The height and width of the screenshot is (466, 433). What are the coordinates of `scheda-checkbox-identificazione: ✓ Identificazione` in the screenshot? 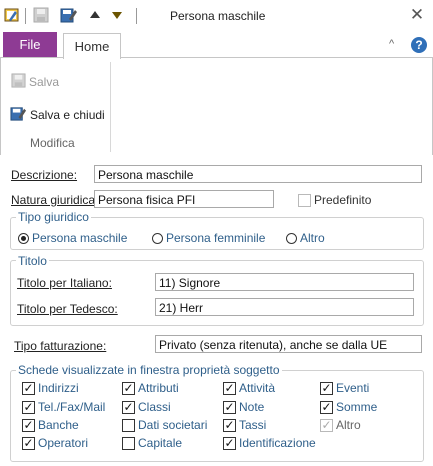 It's located at (269, 443).